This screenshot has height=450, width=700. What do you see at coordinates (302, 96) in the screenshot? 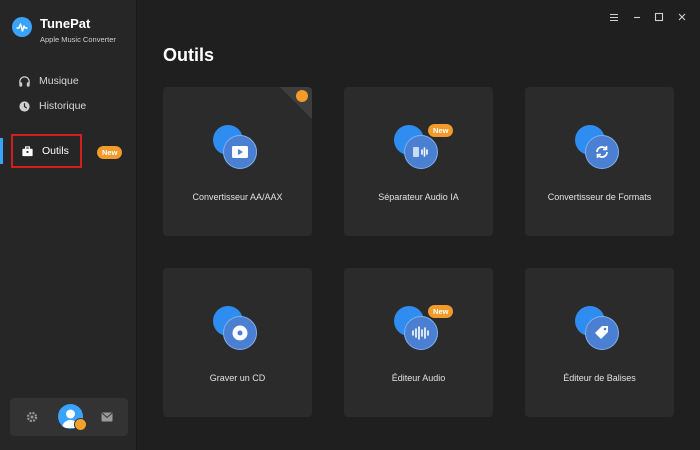
I see `premium-corner-icon` at bounding box center [302, 96].